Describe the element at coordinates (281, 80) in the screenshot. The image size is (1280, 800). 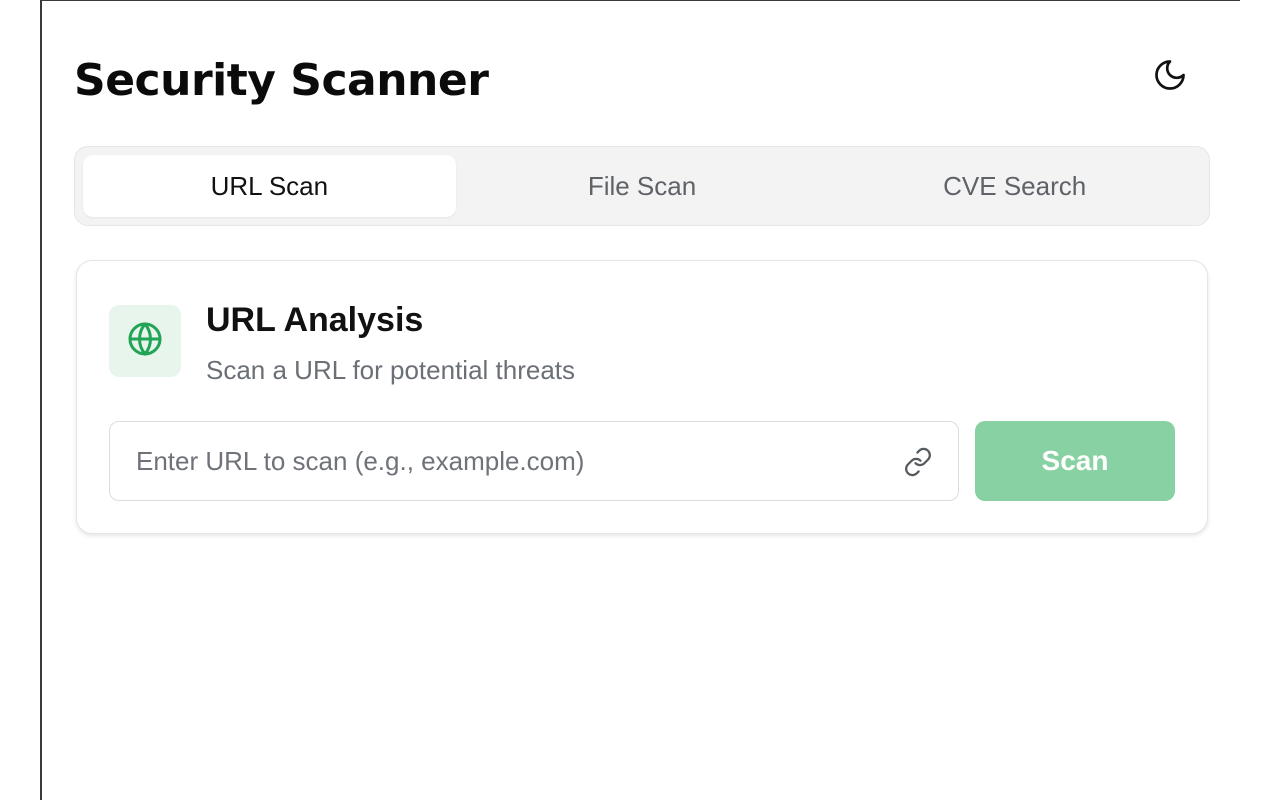
I see `page-title: Security Scanner` at that location.